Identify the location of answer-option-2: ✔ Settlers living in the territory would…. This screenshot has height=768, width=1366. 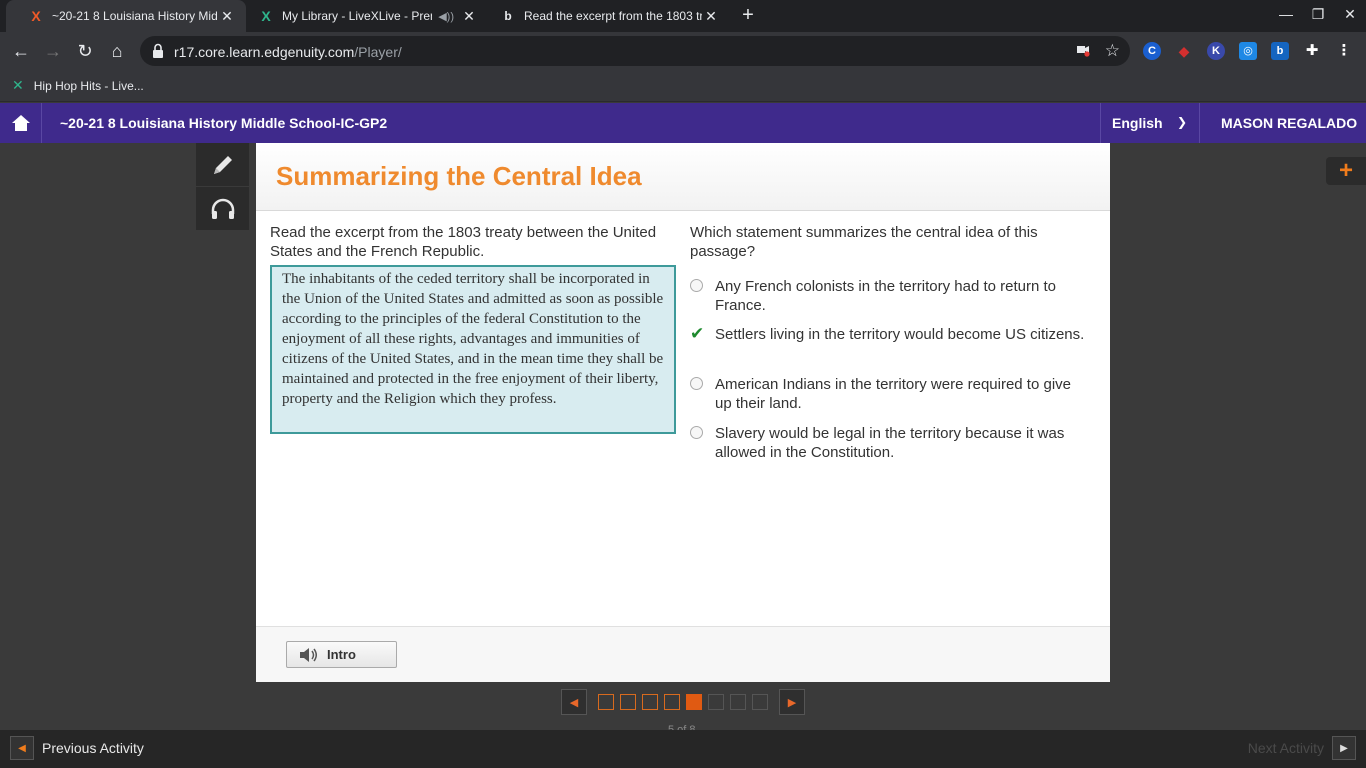
(890, 334).